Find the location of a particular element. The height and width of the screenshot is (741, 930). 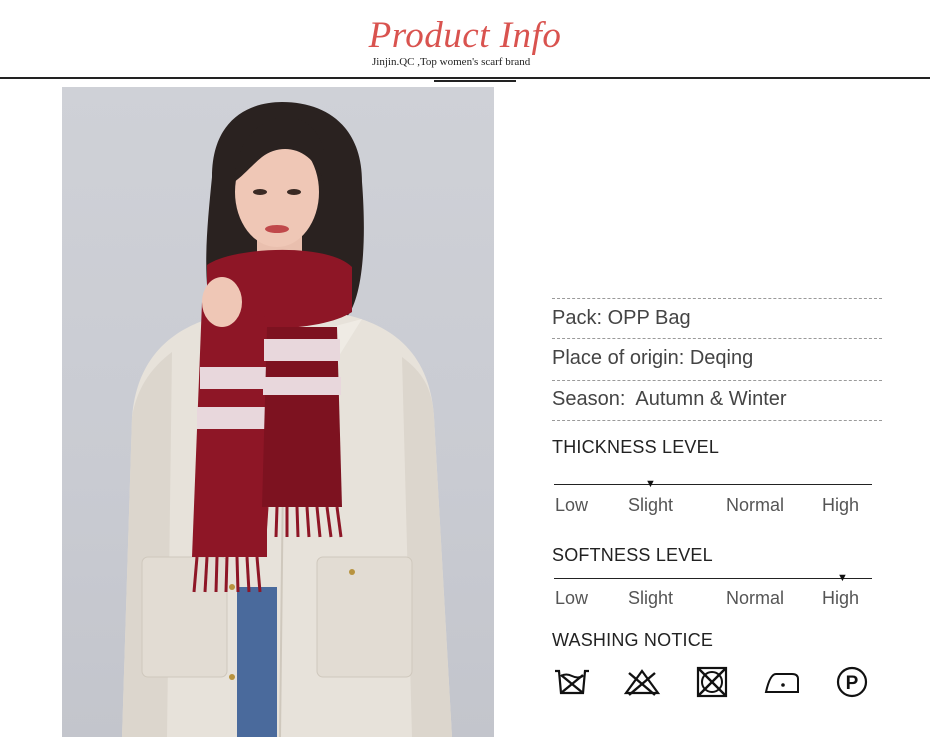

softness-label-low: Low is located at coordinates (572, 598).